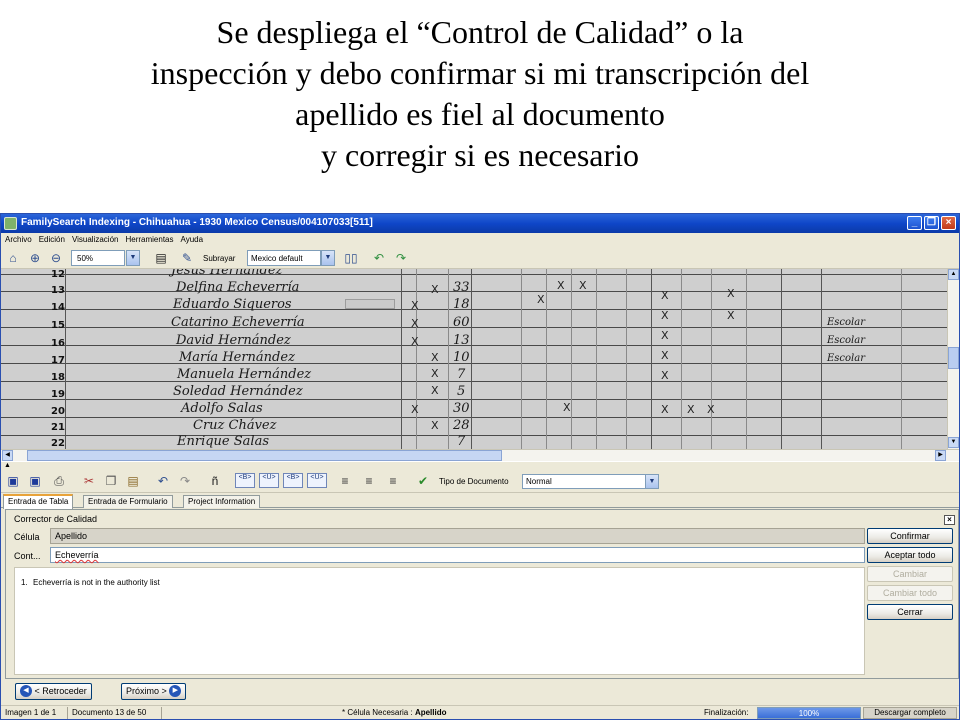  I want to click on ditto-icon: ñ, so click(215, 481).